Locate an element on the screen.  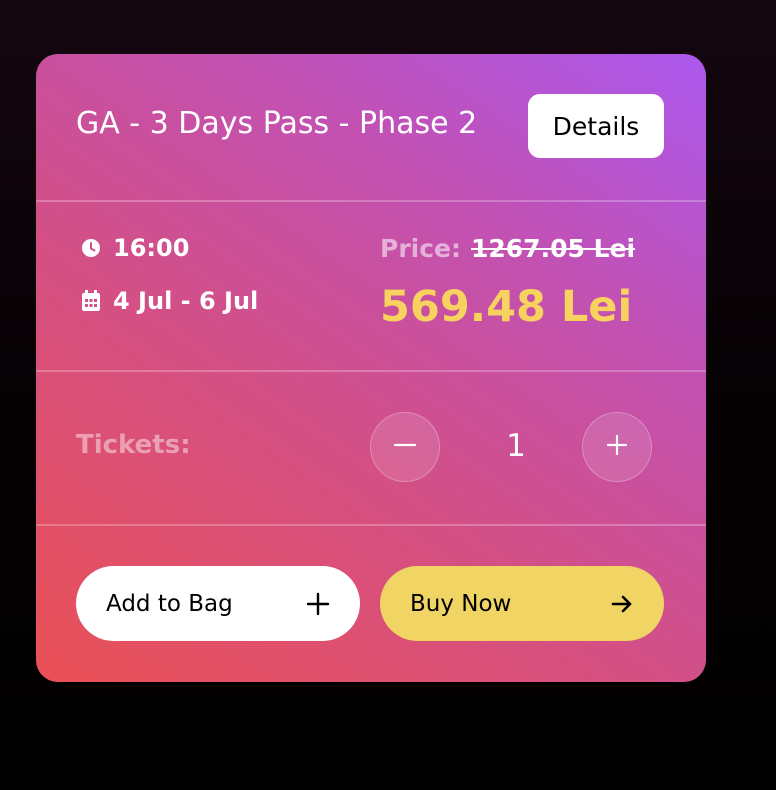
add-to-bag-button: Add to Bag is located at coordinates (218, 603).